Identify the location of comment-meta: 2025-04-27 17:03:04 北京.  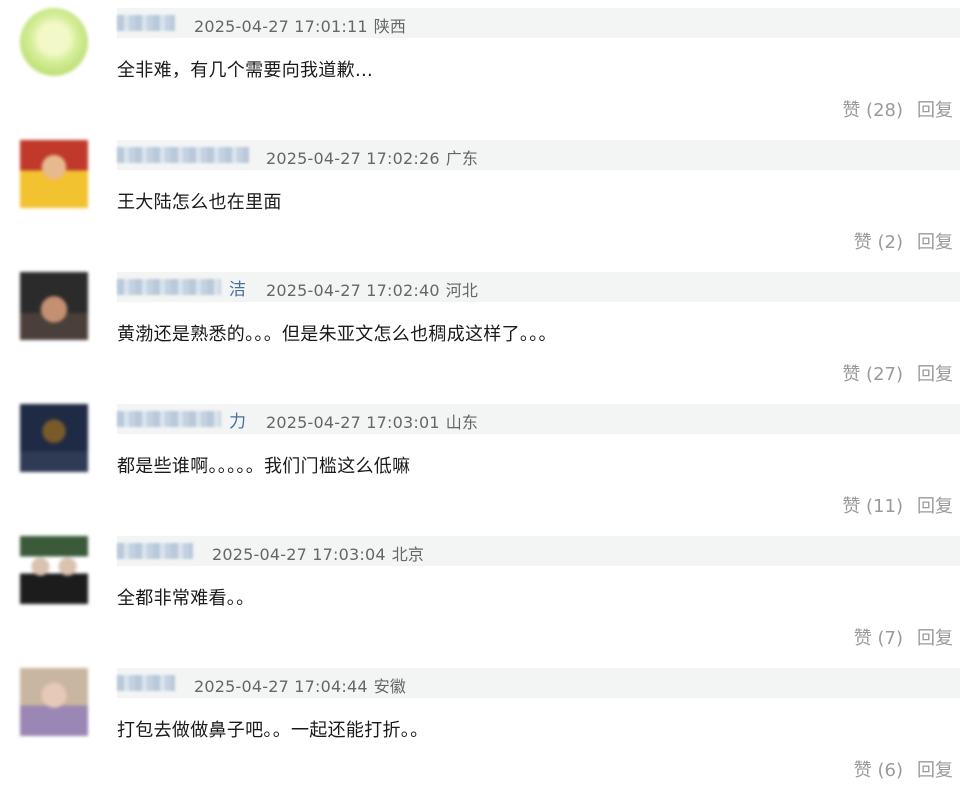
(321, 553).